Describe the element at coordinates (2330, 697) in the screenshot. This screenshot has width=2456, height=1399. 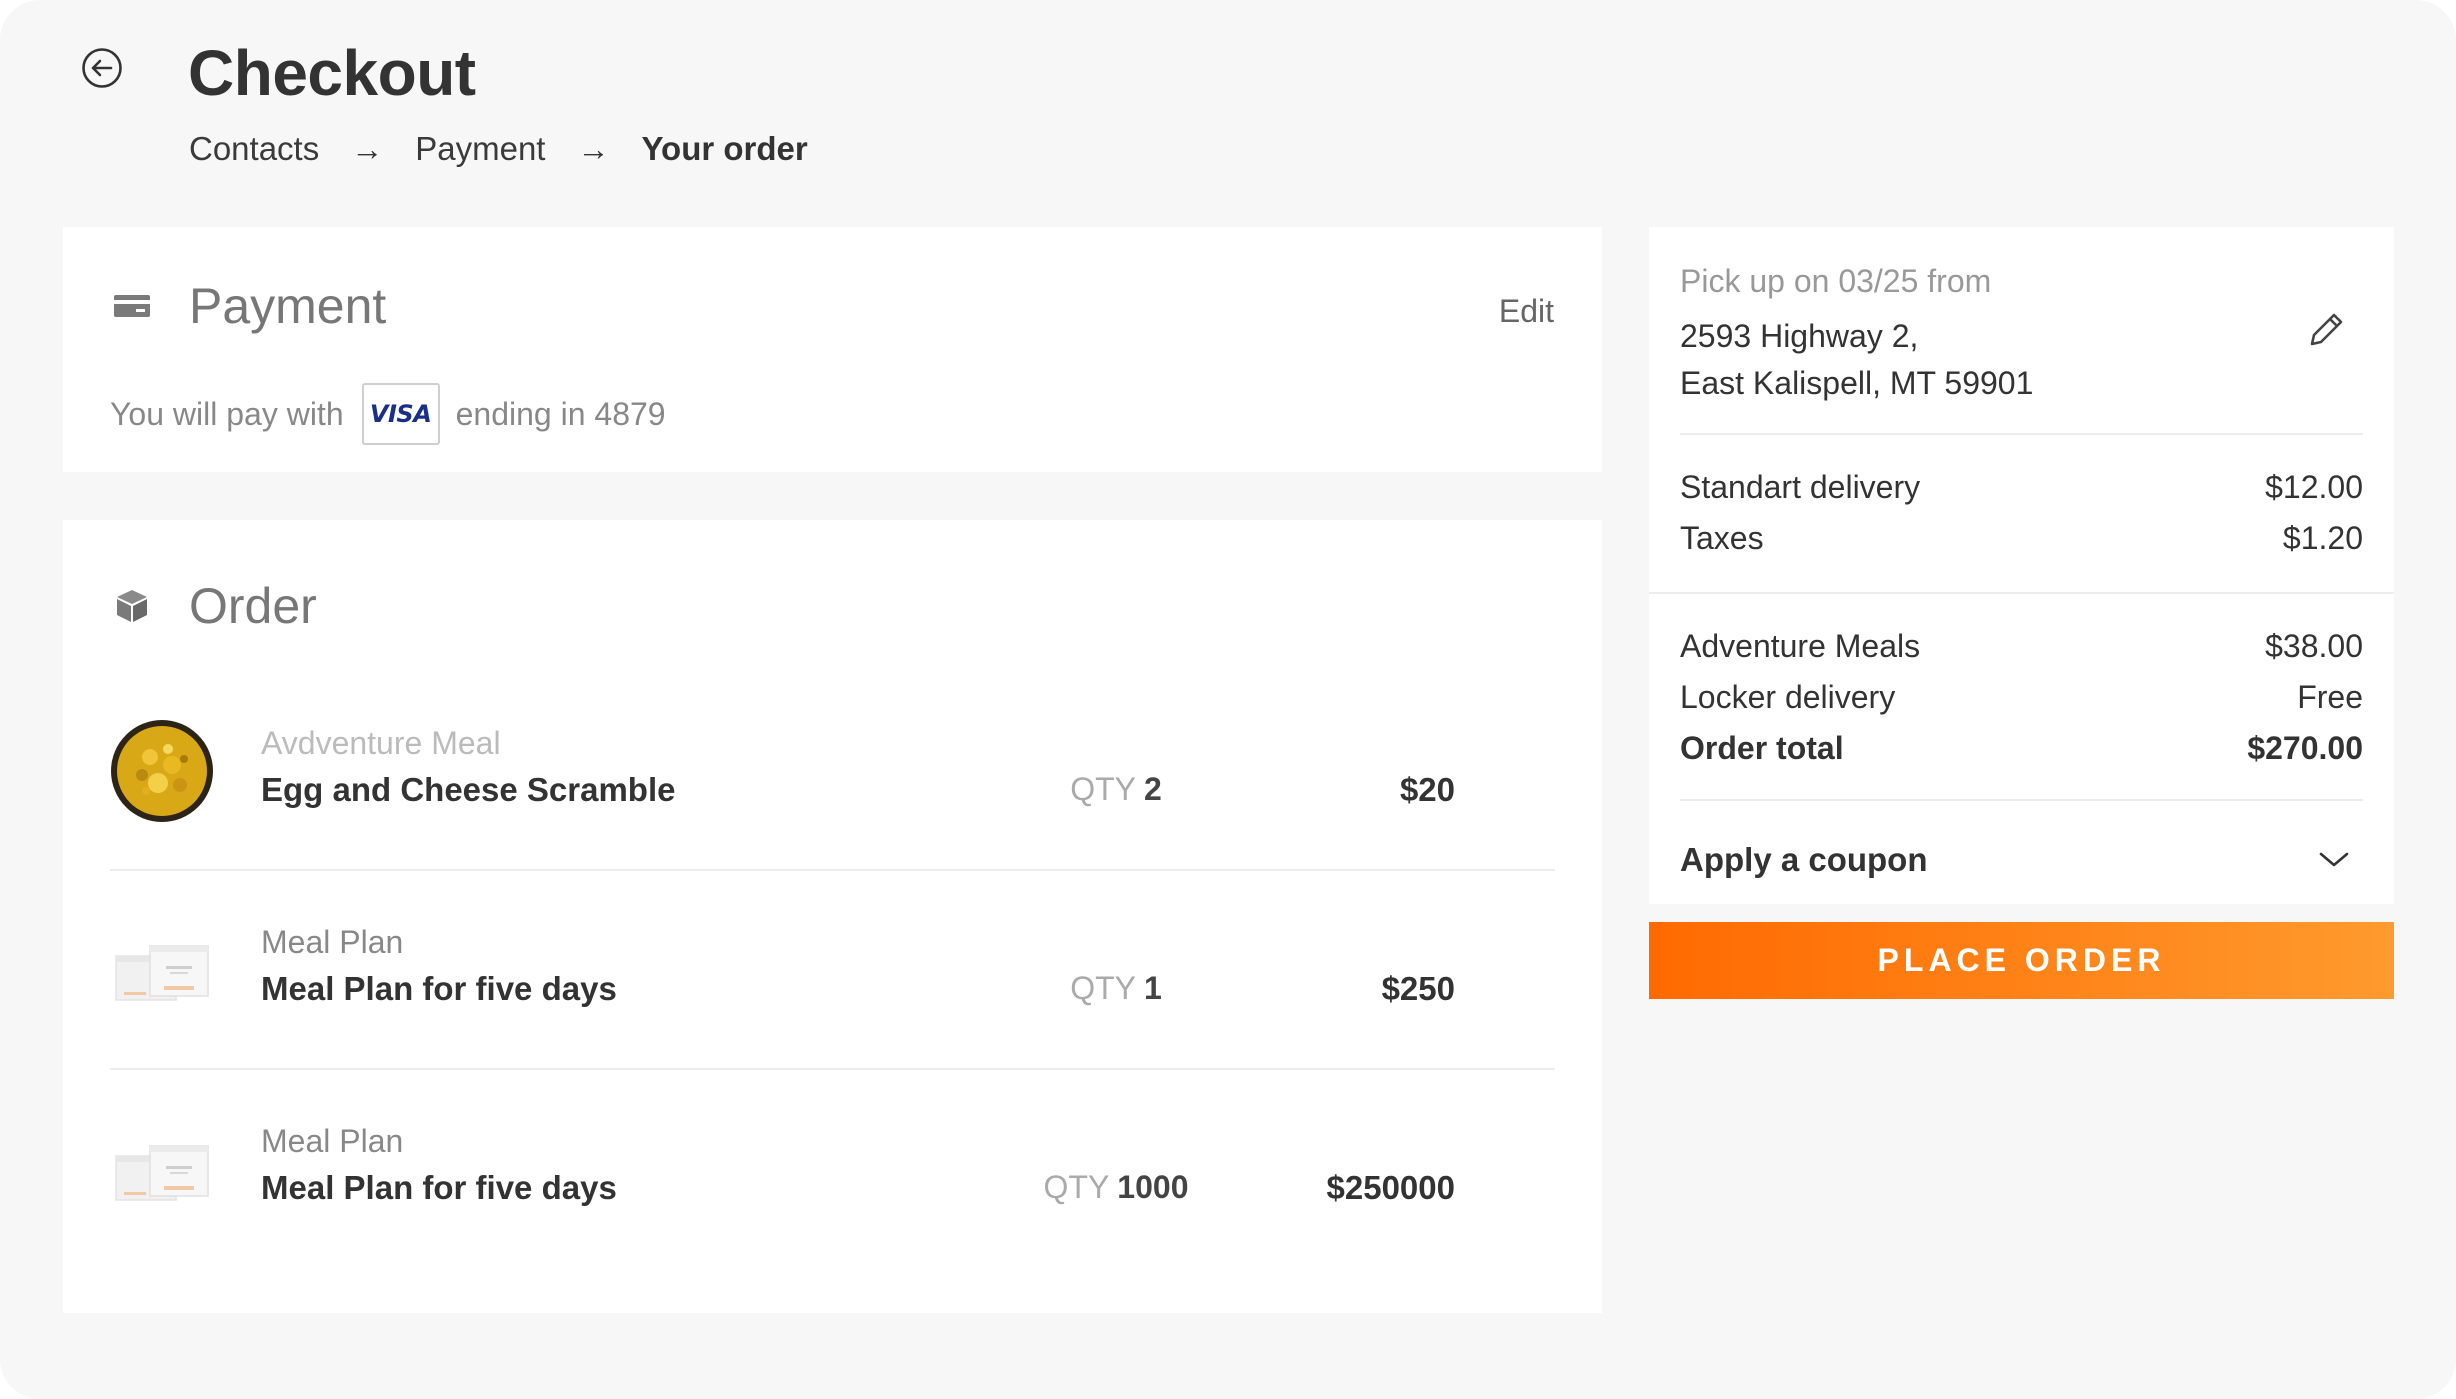
I see `locker-value: Free` at that location.